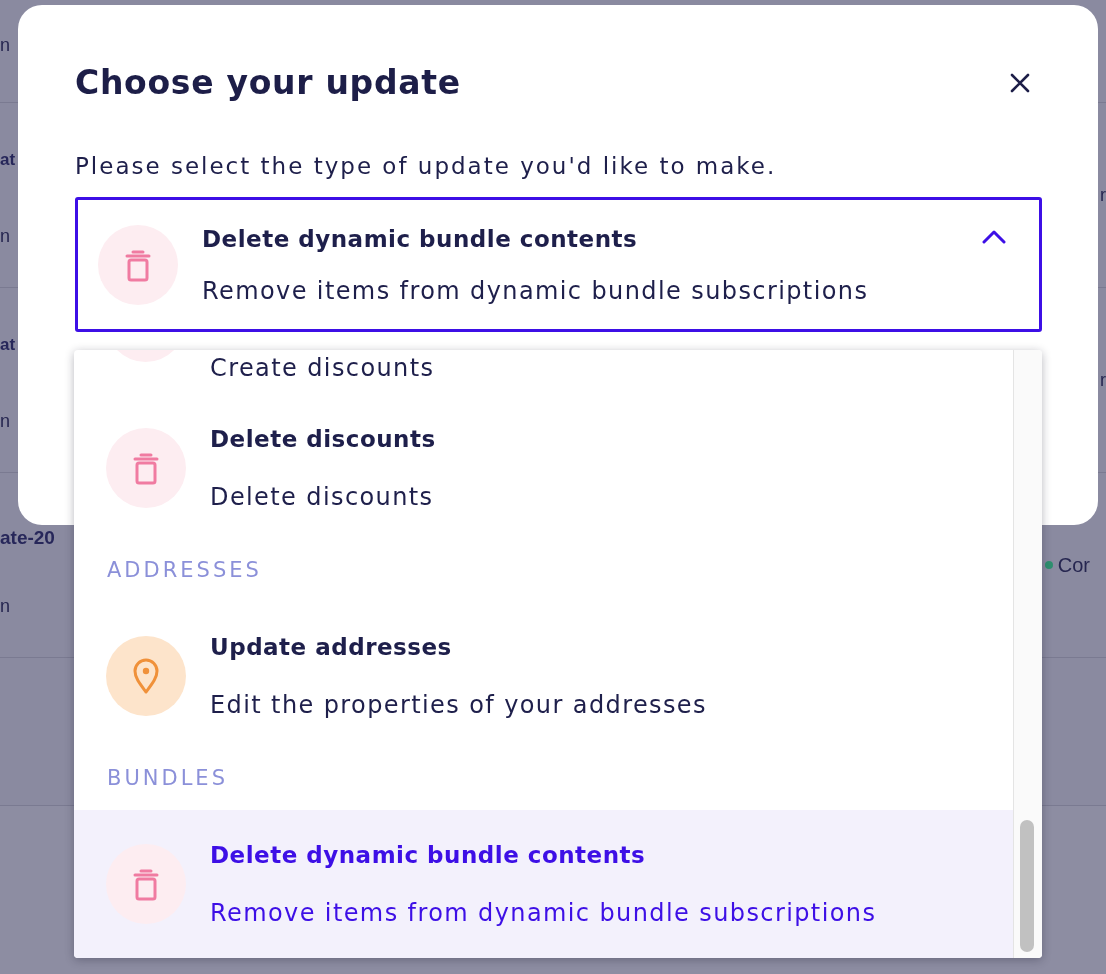  Describe the element at coordinates (268, 83) in the screenshot. I see `dialog-title: Choose your update` at that location.